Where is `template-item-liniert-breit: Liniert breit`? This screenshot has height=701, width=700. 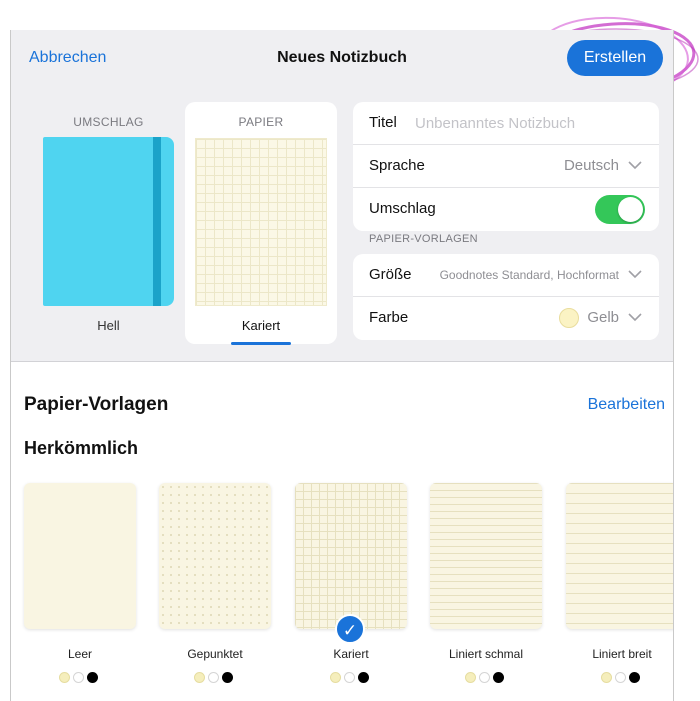
template-item-liniert-breit: Liniert breit is located at coordinates (613, 588).